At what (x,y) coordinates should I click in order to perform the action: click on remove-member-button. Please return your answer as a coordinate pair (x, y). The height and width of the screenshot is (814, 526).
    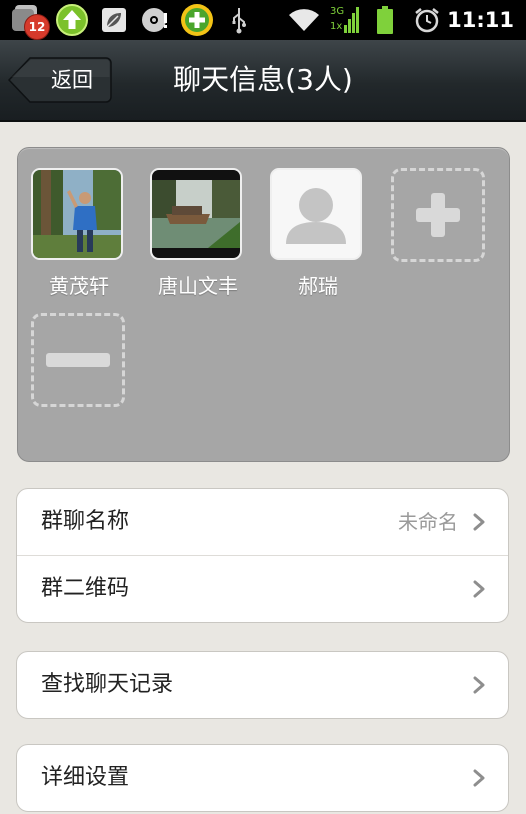
    Looking at the image, I should click on (78, 360).